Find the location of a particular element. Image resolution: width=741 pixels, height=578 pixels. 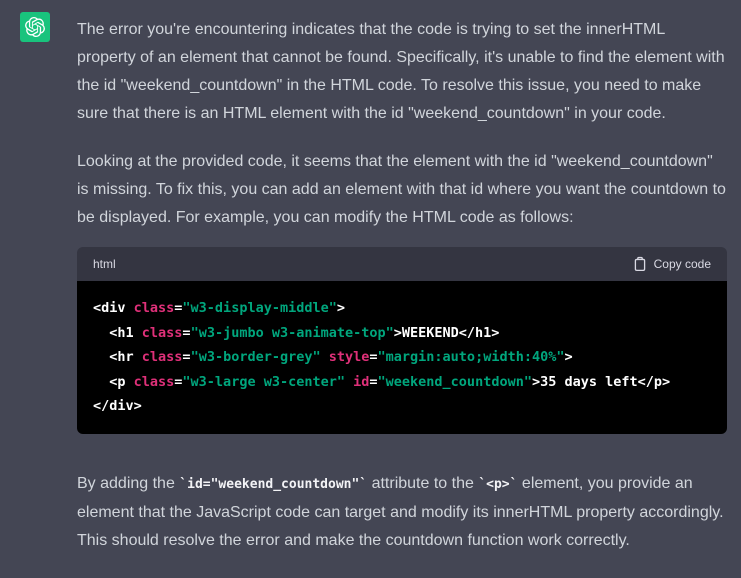

assistant-avatar is located at coordinates (35, 27).